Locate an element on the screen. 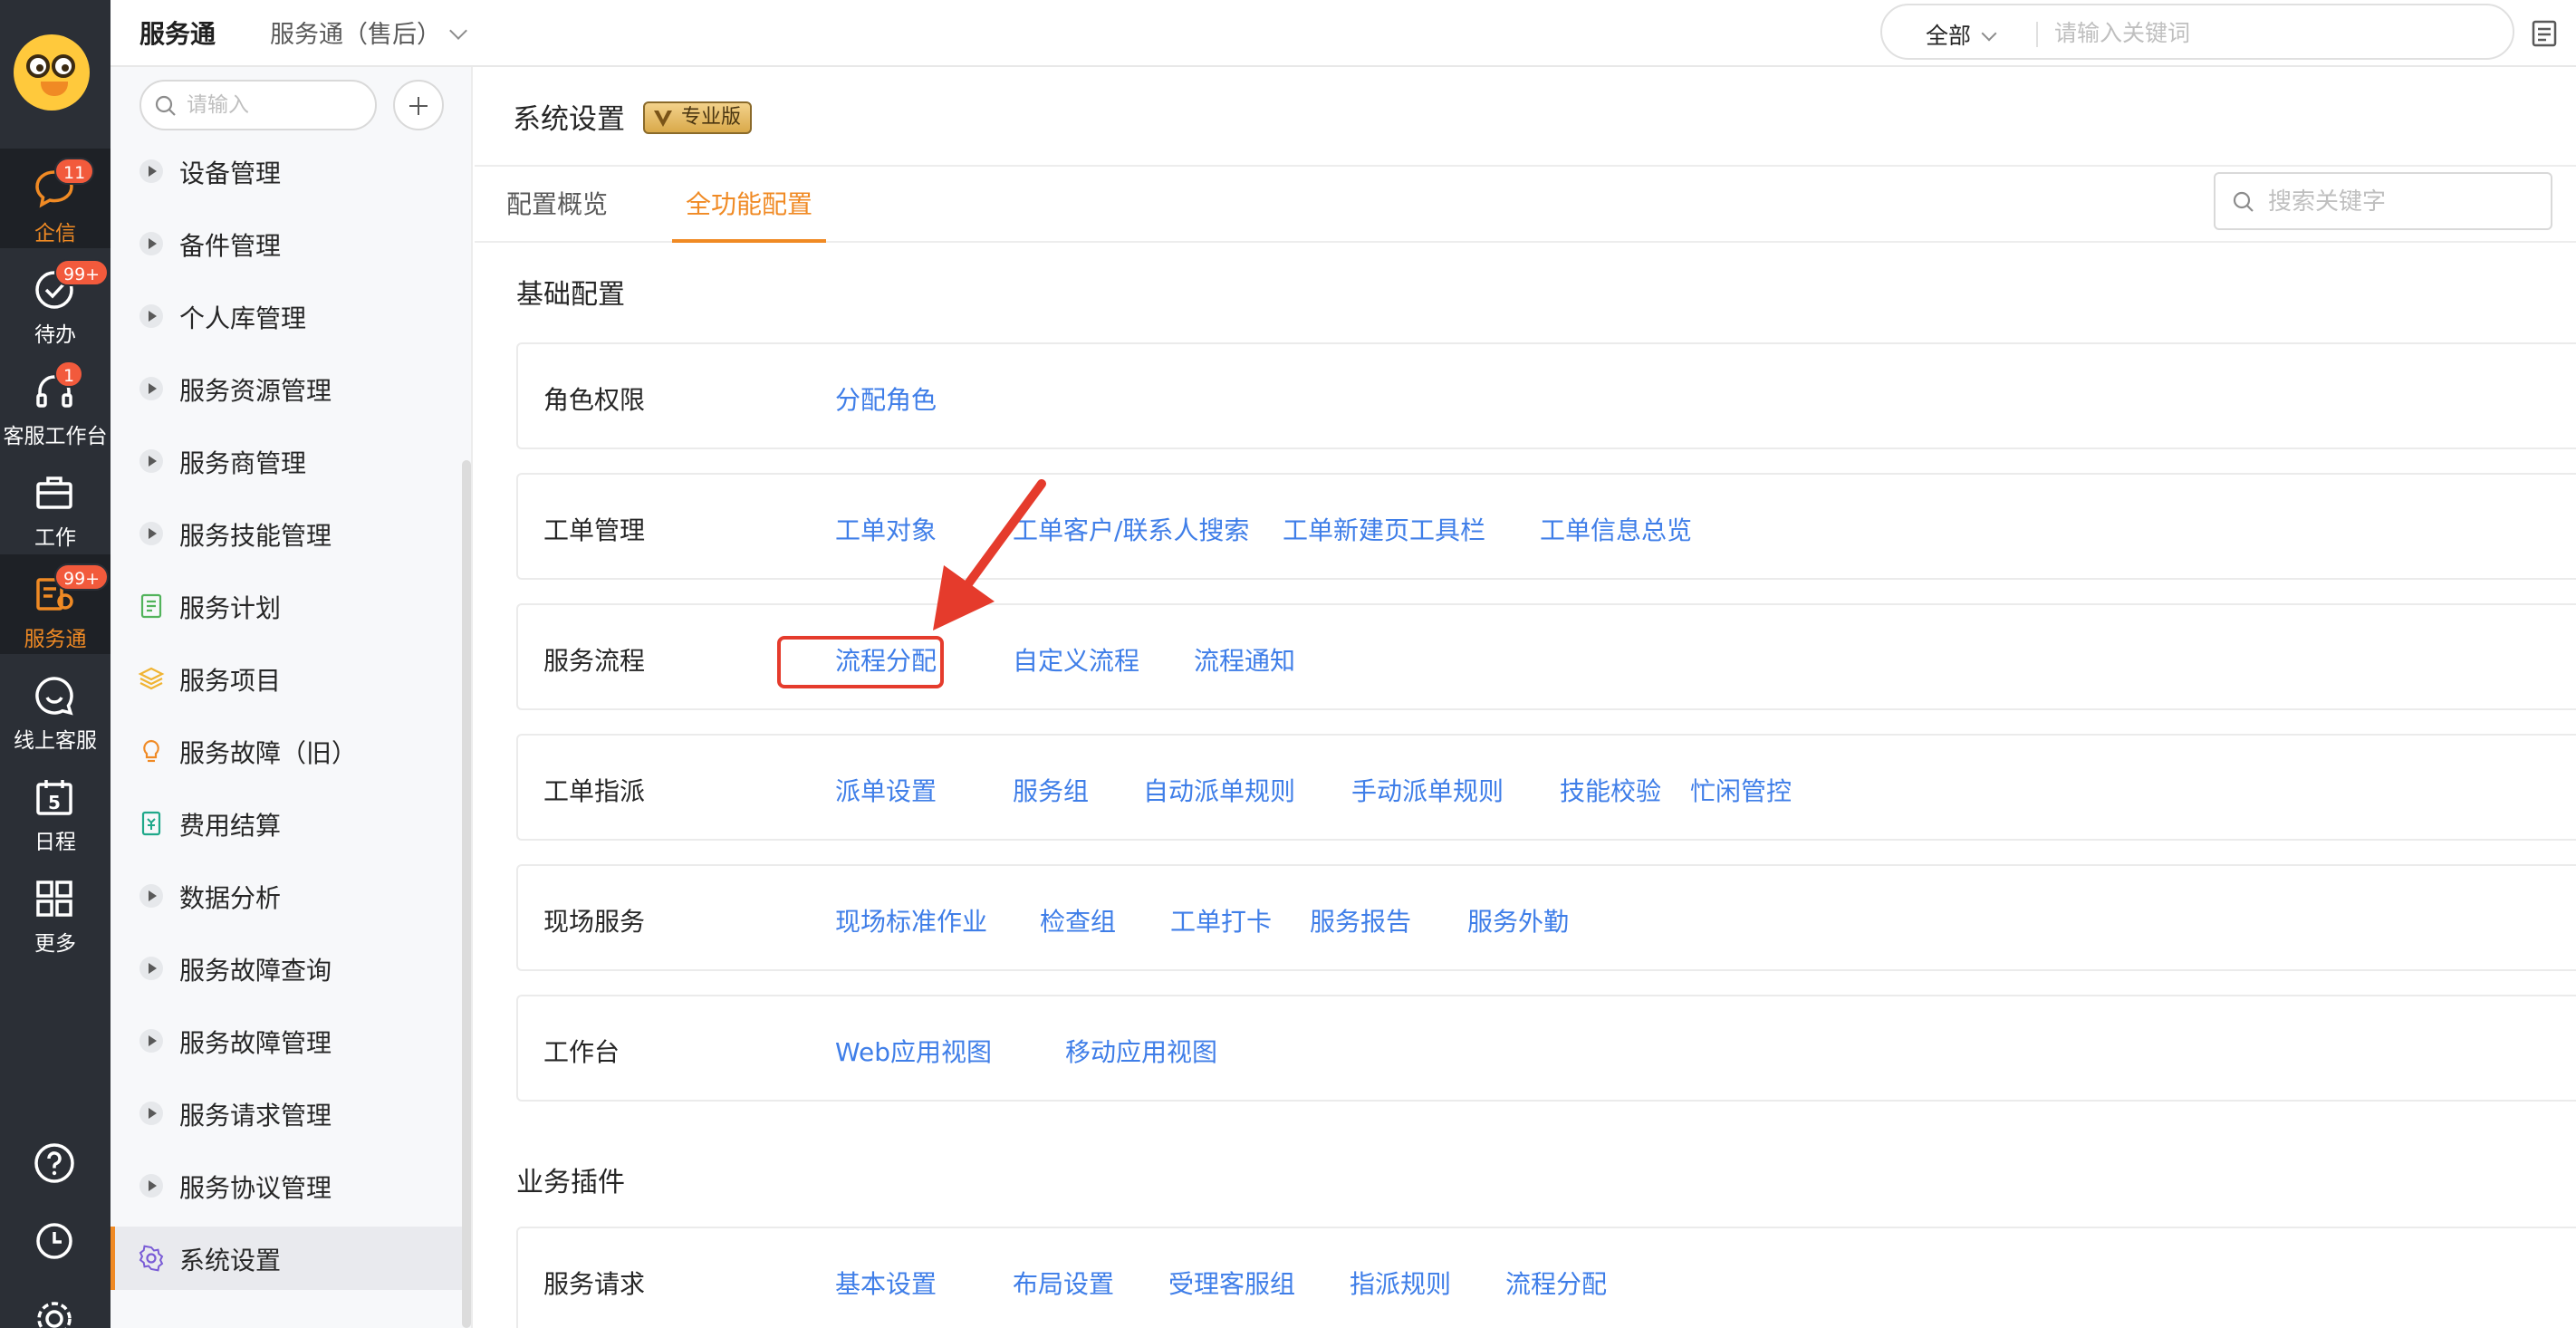 The width and height of the screenshot is (2576, 1328). link-service-report: 服务报告 is located at coordinates (1360, 920).